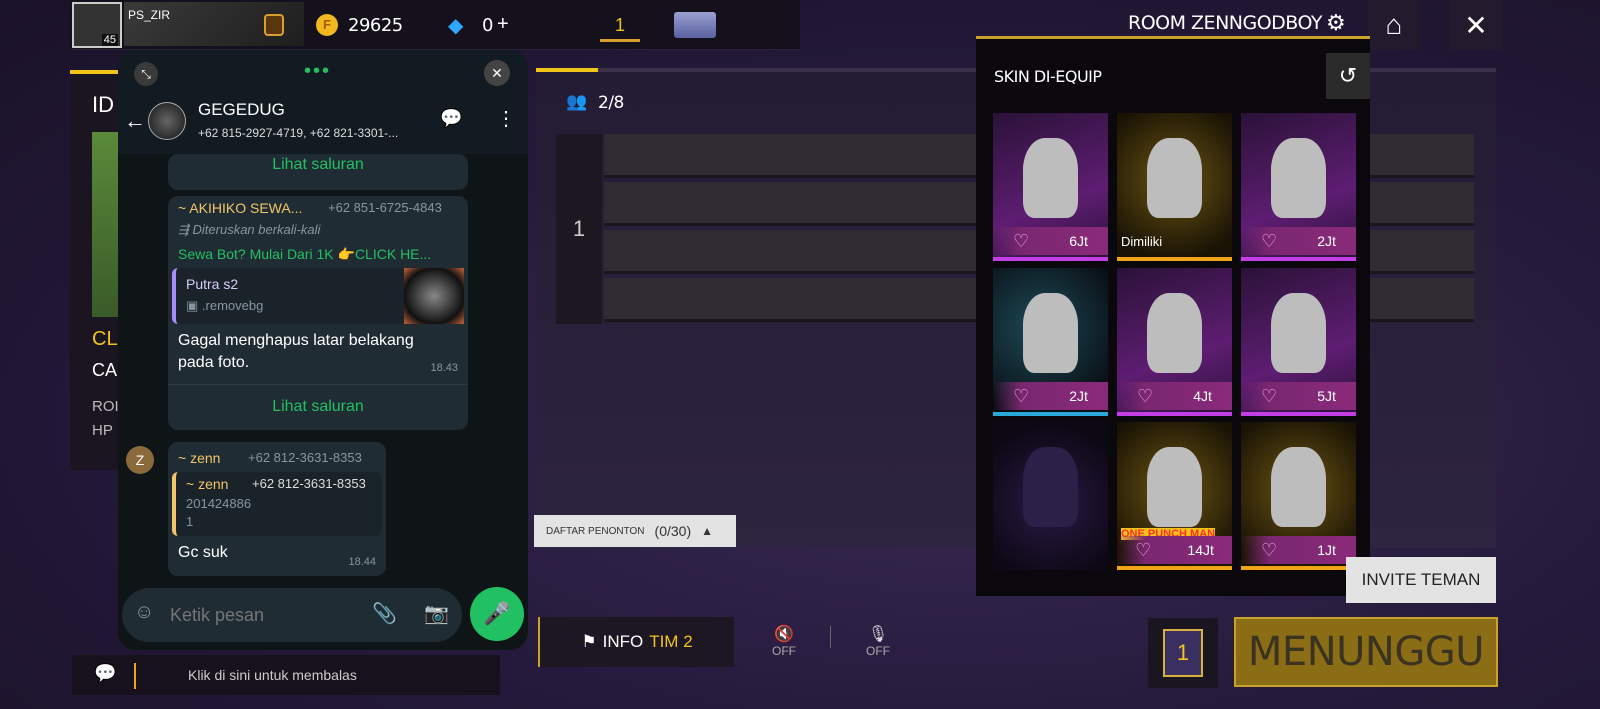 The image size is (1600, 709). What do you see at coordinates (327, 25) in the screenshot?
I see `gold-coin-icon: F` at bounding box center [327, 25].